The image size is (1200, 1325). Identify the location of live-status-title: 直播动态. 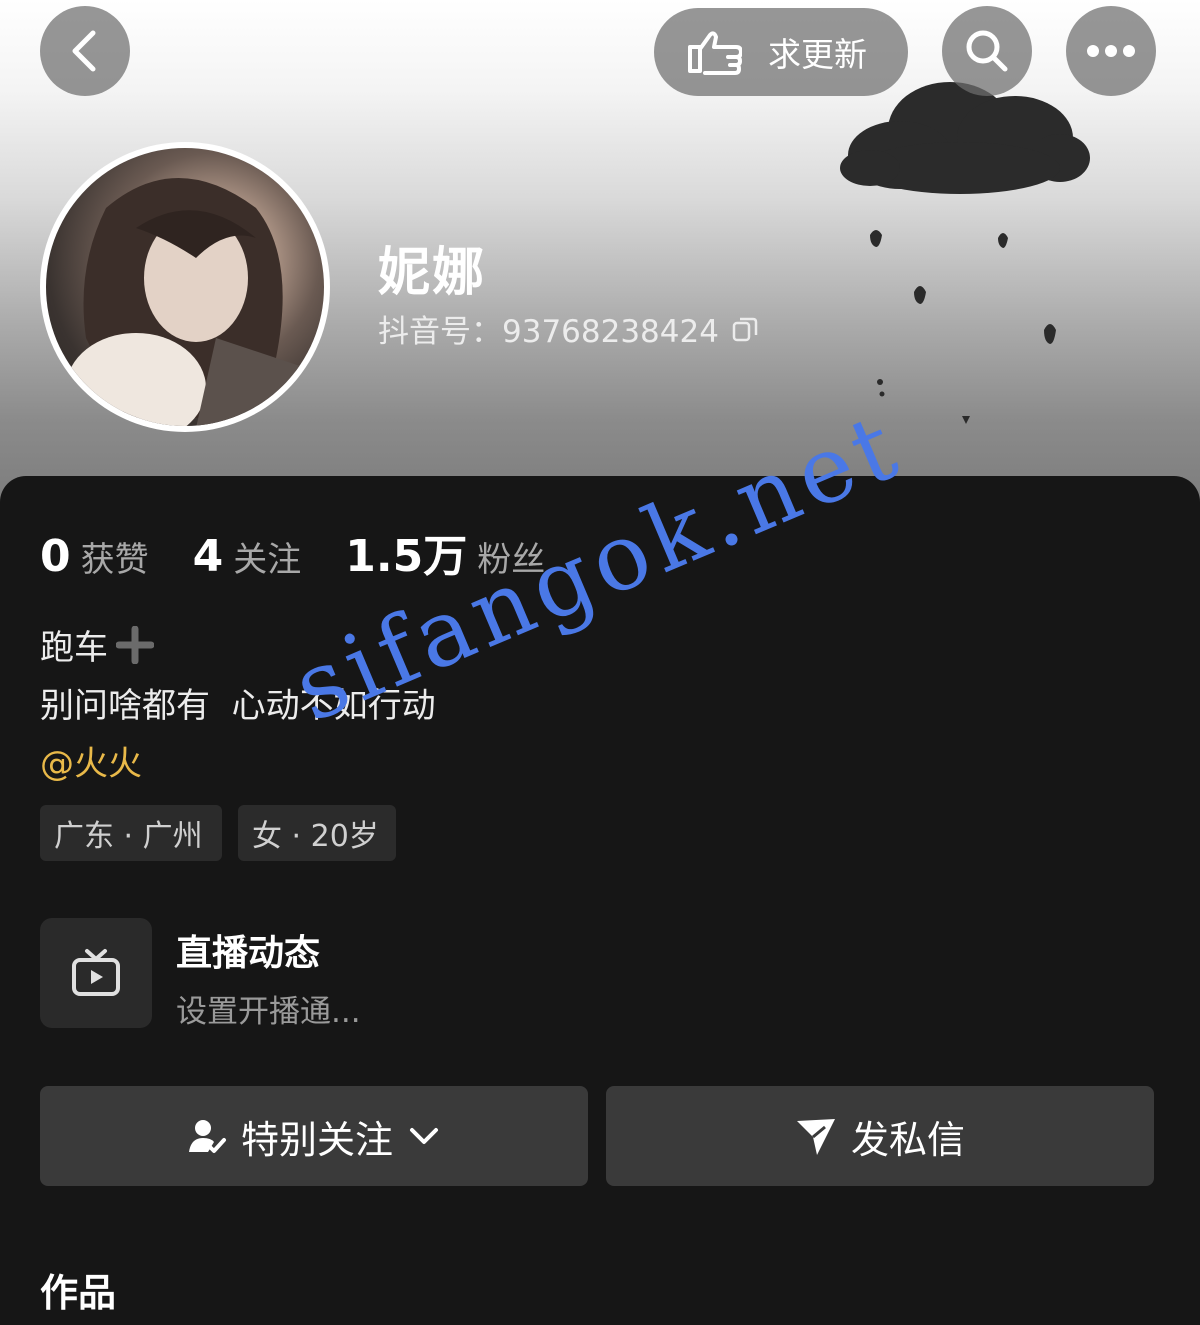
(248, 950).